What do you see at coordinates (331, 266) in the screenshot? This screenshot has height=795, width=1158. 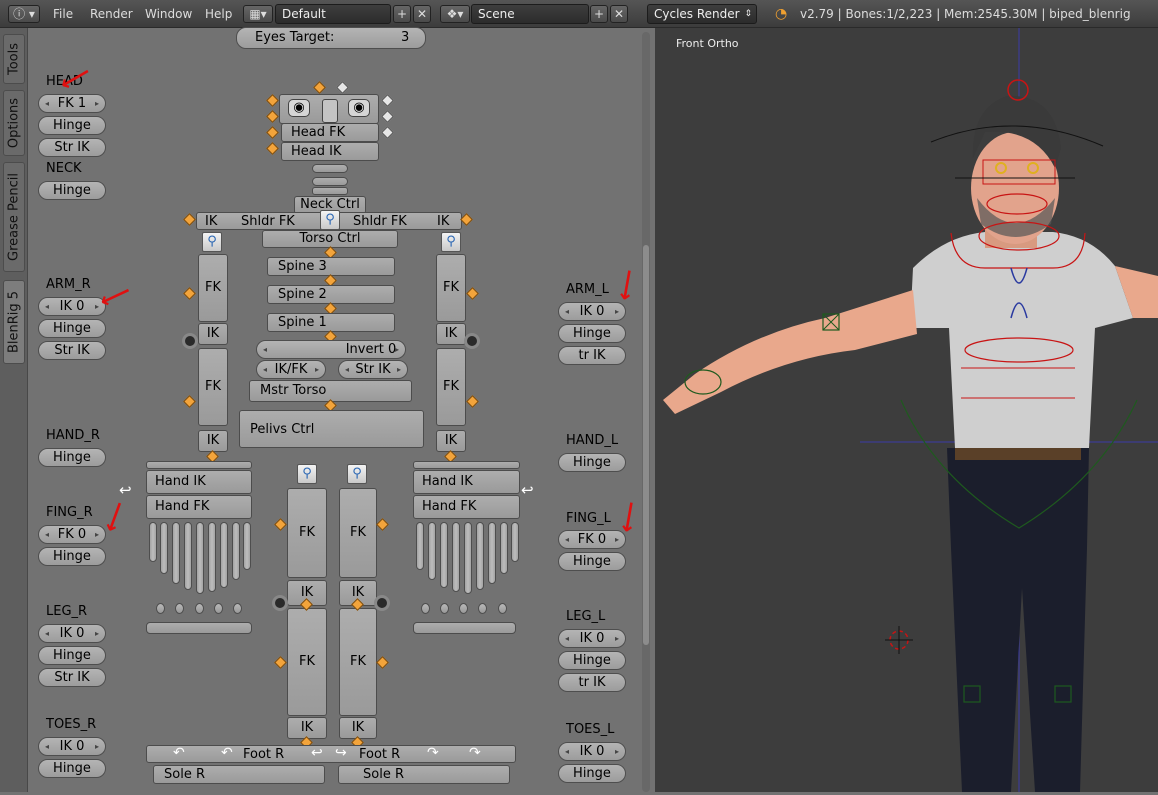 I see `spine3-button: Spine 3` at bounding box center [331, 266].